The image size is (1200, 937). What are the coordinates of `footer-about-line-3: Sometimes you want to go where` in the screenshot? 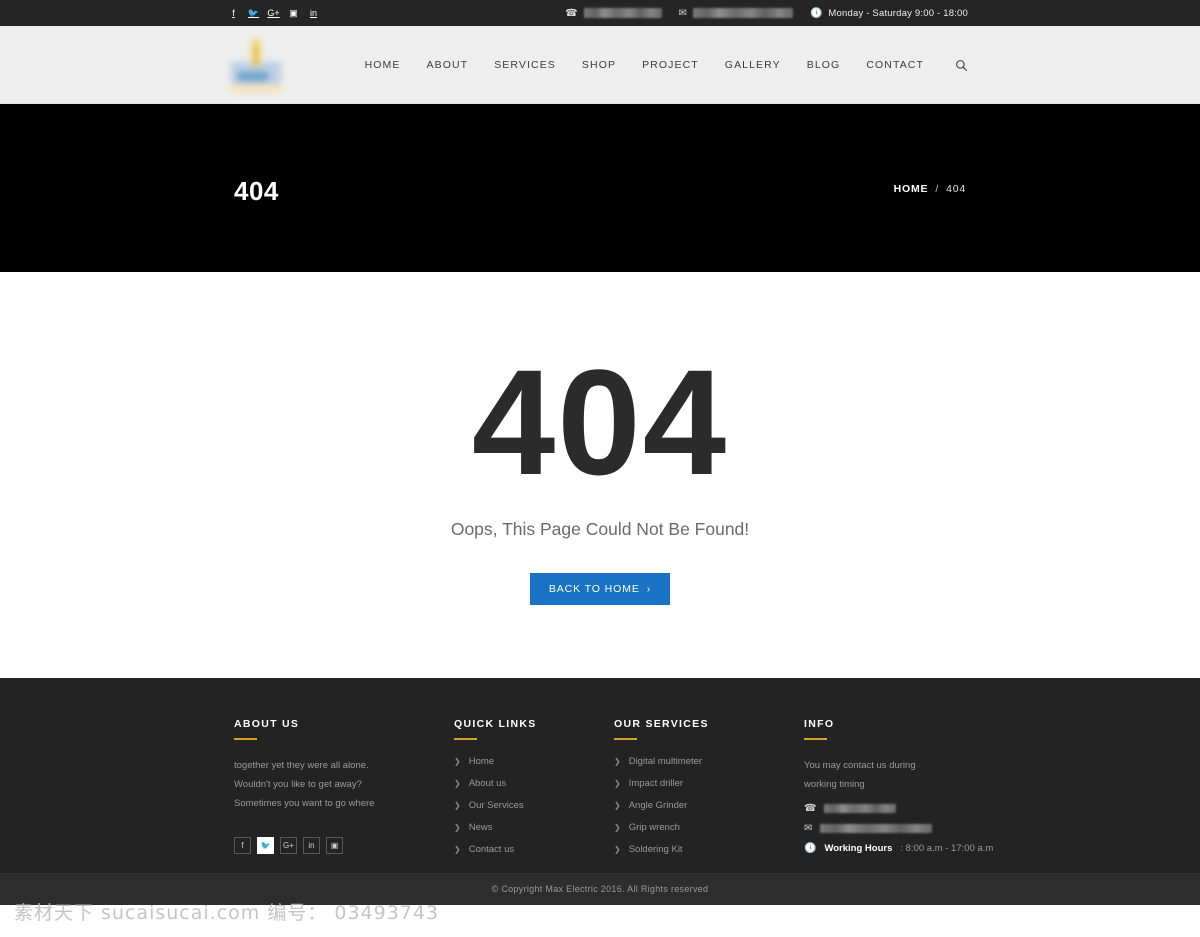 It's located at (304, 803).